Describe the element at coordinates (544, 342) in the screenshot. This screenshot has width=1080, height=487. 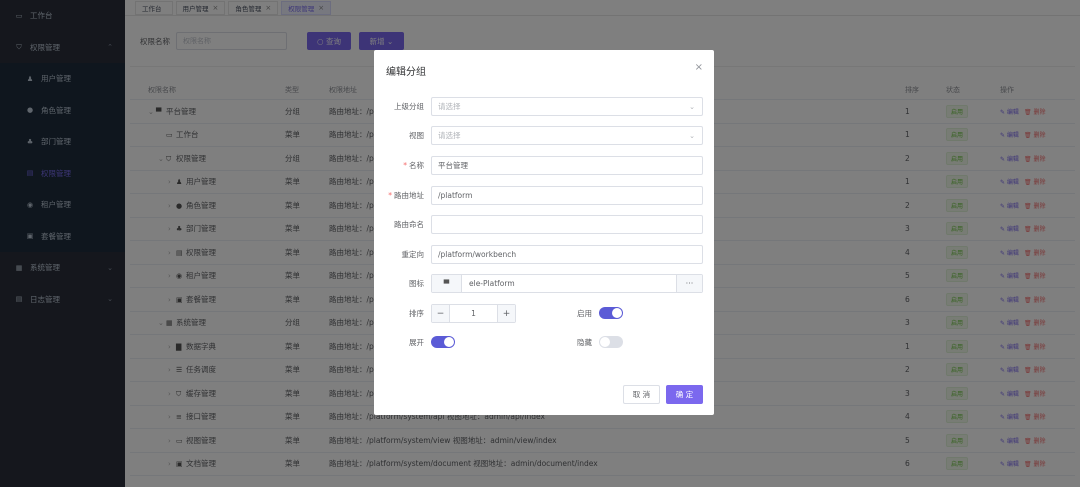
I see `expand-row: 展开 隐藏` at that location.